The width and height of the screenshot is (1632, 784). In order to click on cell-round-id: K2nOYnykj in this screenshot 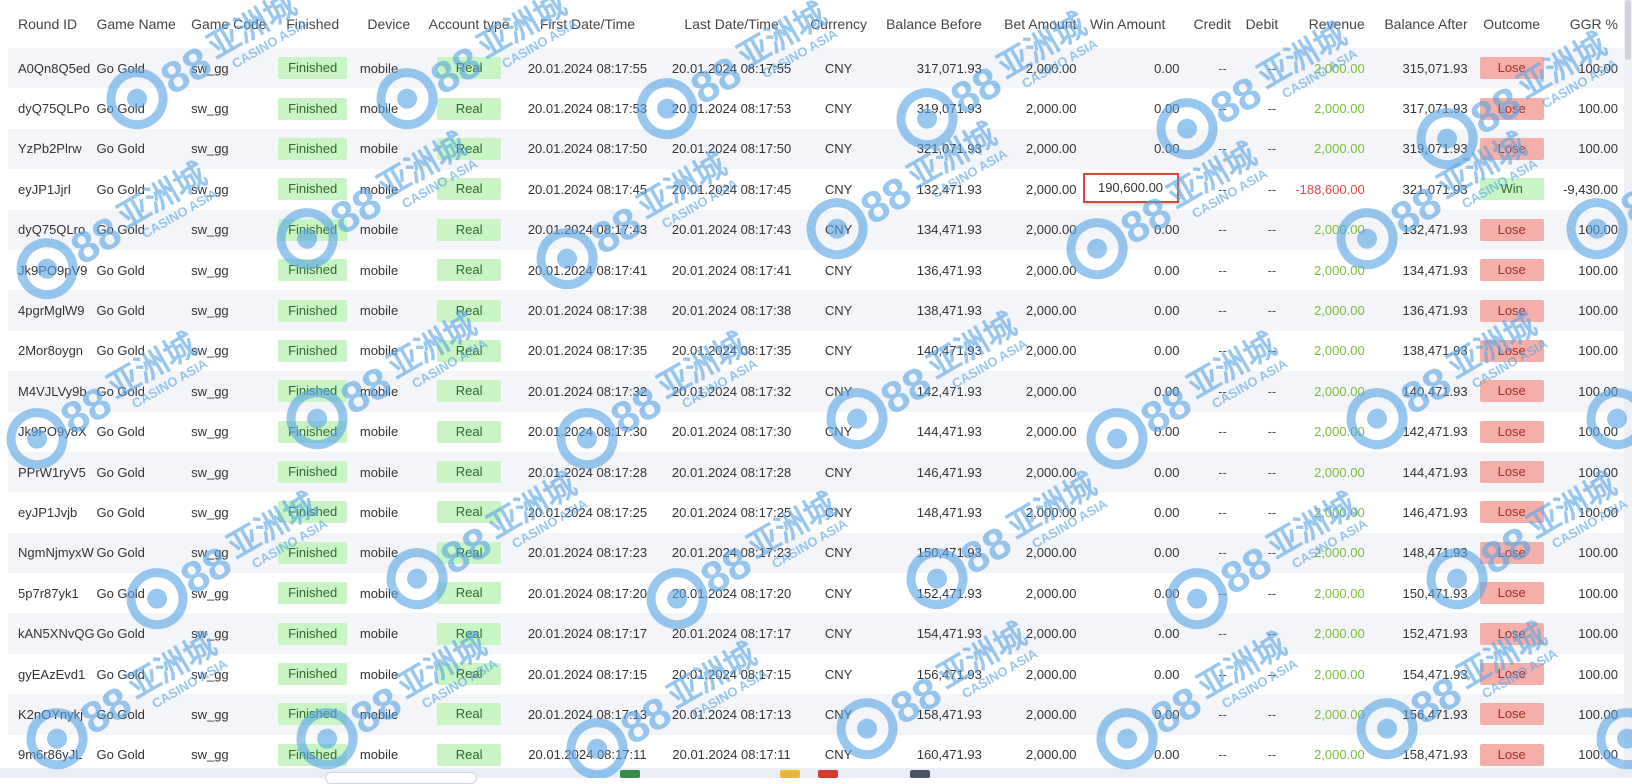, I will do `click(51, 714)`.